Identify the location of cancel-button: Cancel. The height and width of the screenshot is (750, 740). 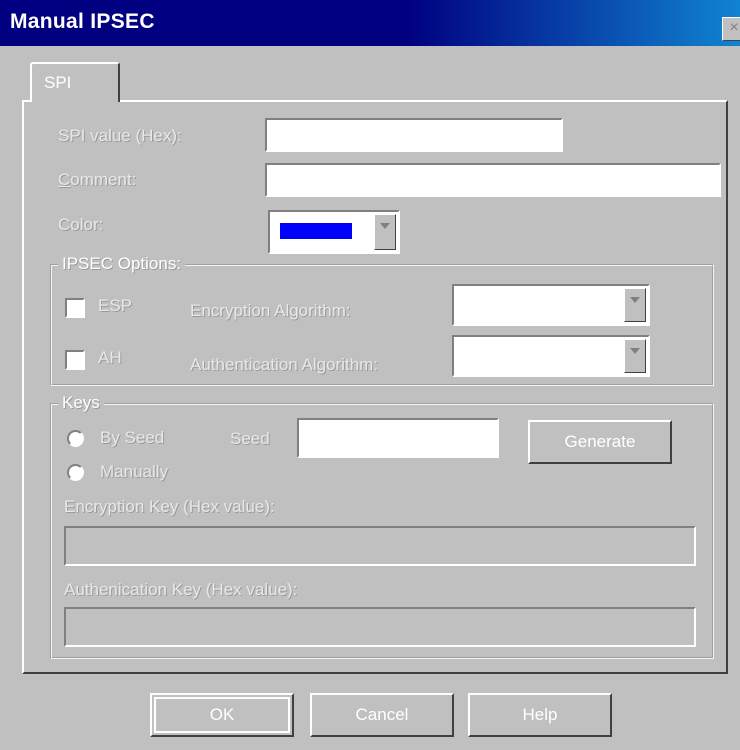
(382, 715).